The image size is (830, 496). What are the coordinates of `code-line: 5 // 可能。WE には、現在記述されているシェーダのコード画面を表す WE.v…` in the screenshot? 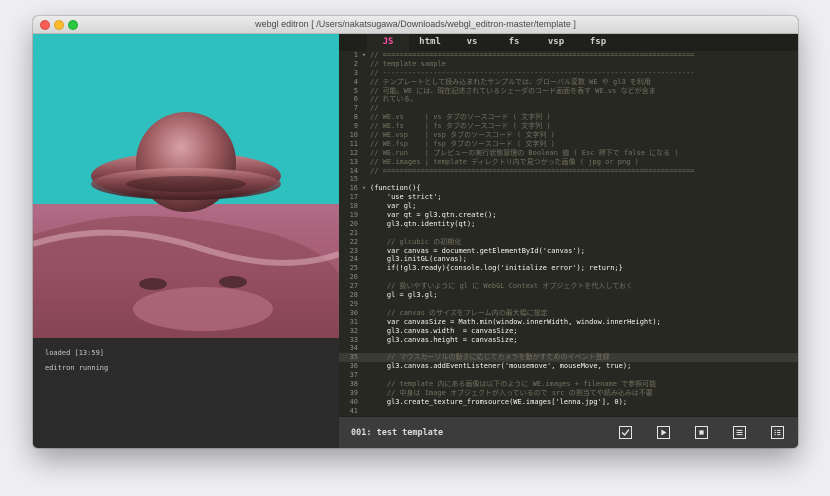 It's located at (568, 91).